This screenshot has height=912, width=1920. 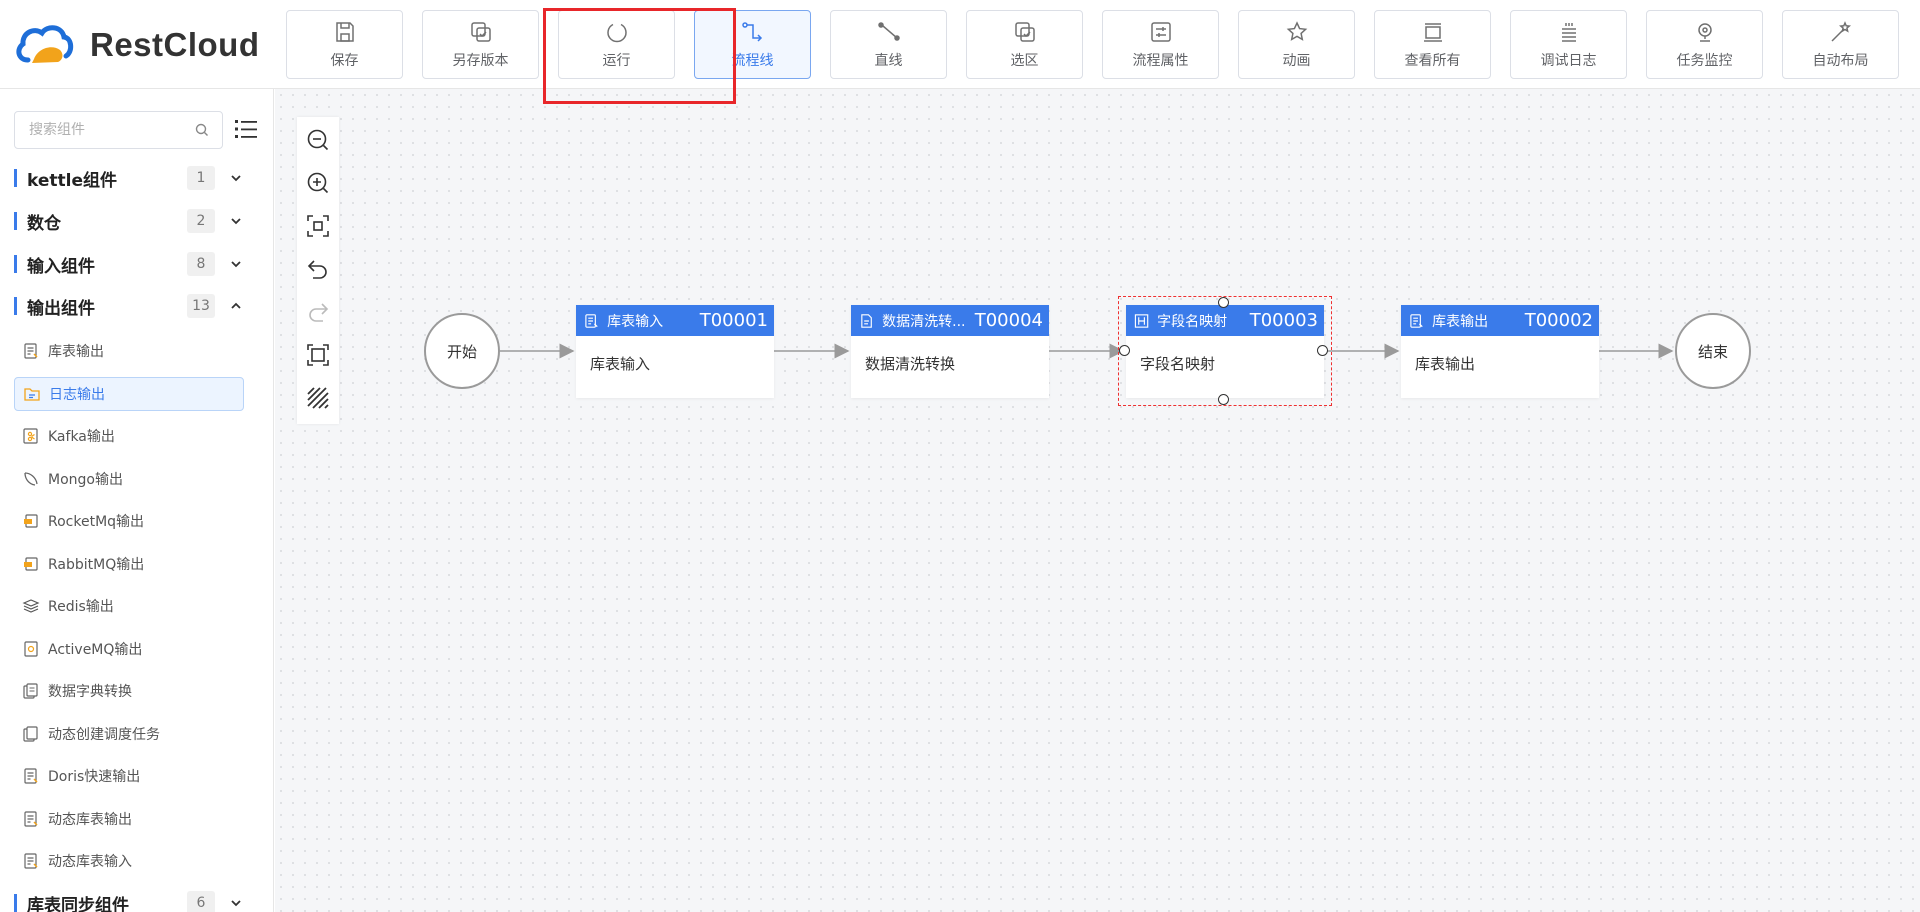 What do you see at coordinates (81, 607) in the screenshot?
I see `sidebar-item-label: Redis输出` at bounding box center [81, 607].